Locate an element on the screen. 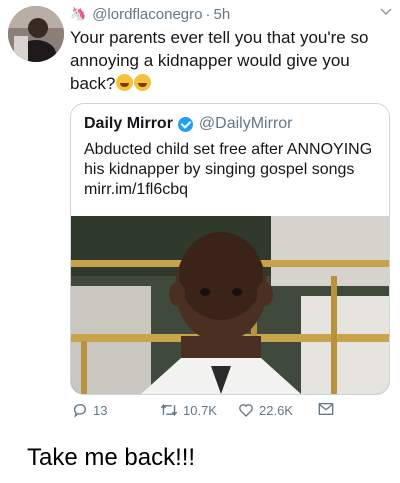 The height and width of the screenshot is (483, 400). tweet-actions: 13 10.7K 22.6K is located at coordinates (232, 413).